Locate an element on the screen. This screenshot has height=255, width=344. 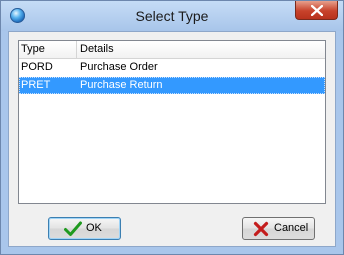
list-header: Type Details is located at coordinates (172, 50).